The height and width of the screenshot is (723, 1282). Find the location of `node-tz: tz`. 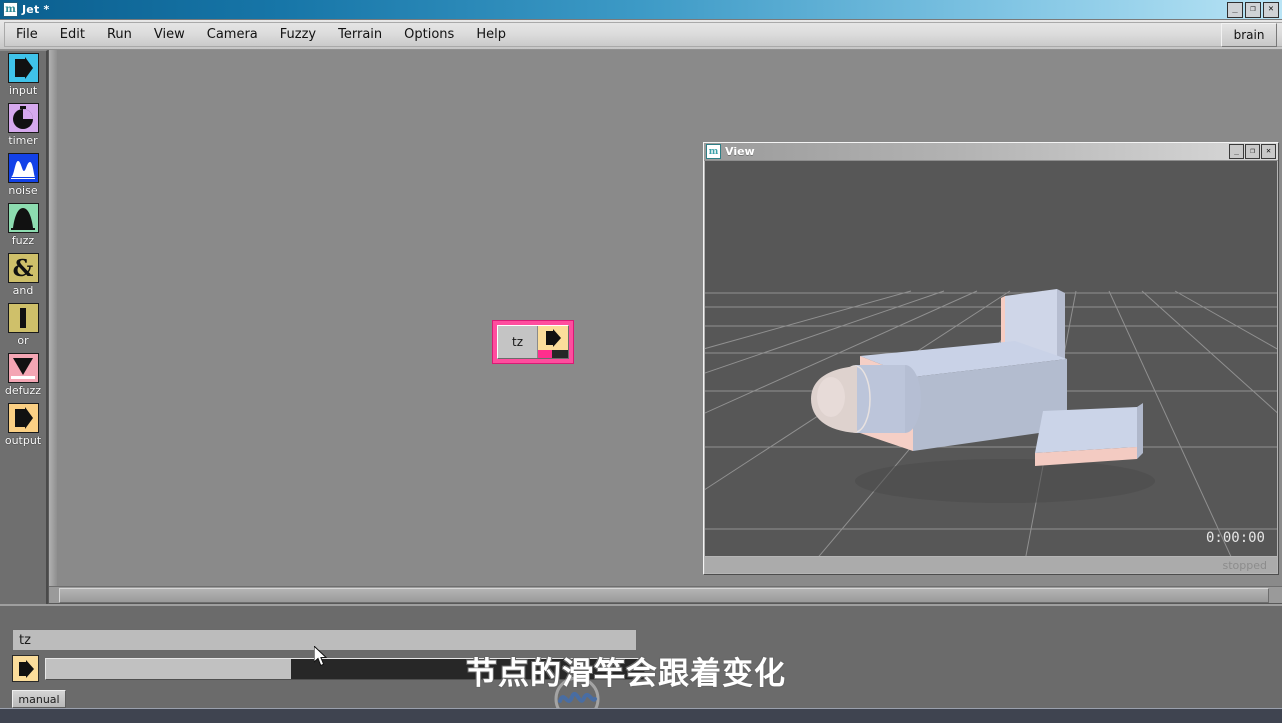

node-tz: tz is located at coordinates (533, 342).